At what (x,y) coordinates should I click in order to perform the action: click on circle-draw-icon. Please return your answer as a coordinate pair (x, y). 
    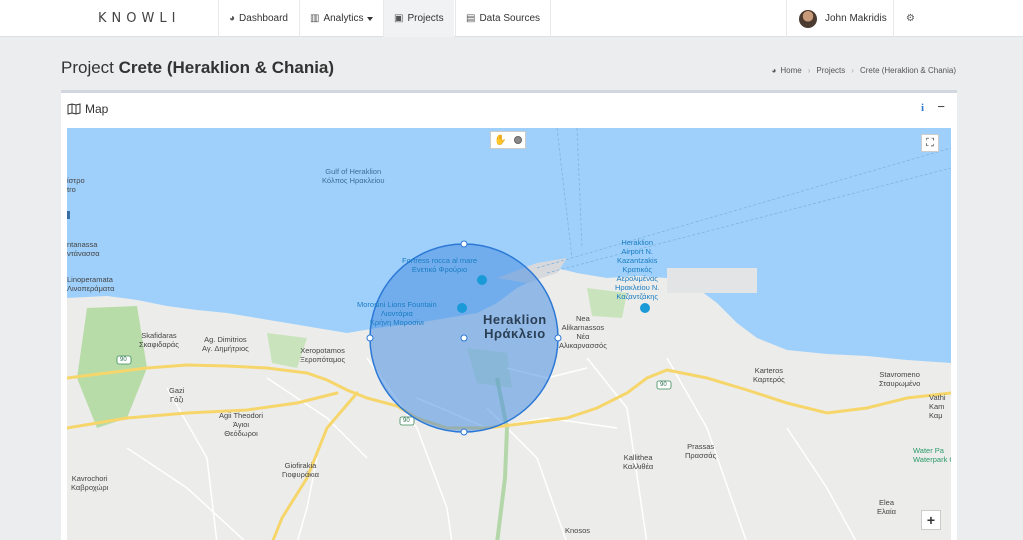
    Looking at the image, I should click on (517, 140).